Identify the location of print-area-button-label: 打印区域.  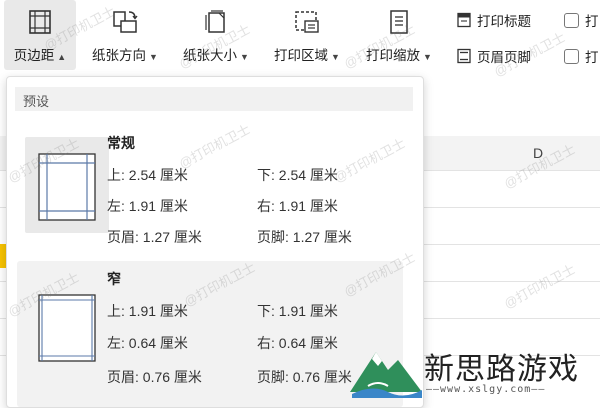
(301, 55).